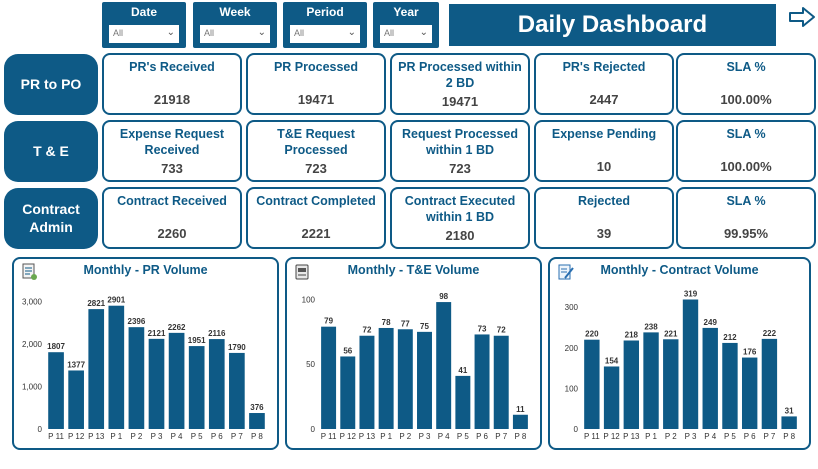 This screenshot has width=818, height=469. I want to click on data-label: 1951, so click(197, 340).